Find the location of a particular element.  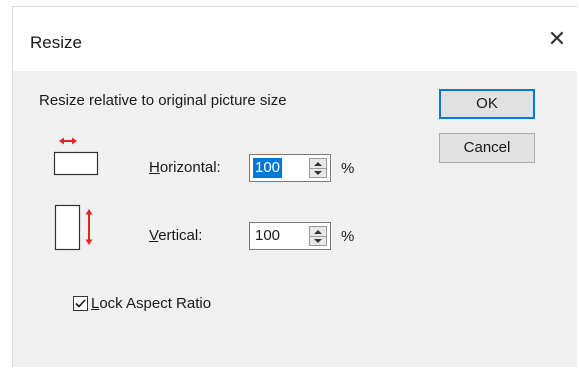

horizontal-label: Horizontal: is located at coordinates (185, 167).